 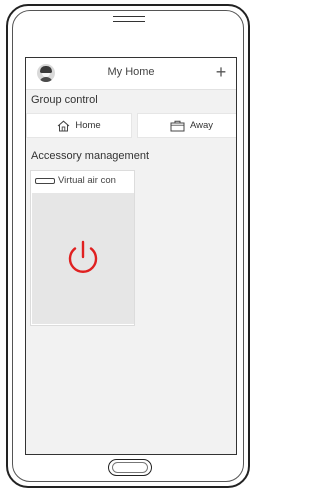 What do you see at coordinates (63, 125) in the screenshot?
I see `house-icon` at bounding box center [63, 125].